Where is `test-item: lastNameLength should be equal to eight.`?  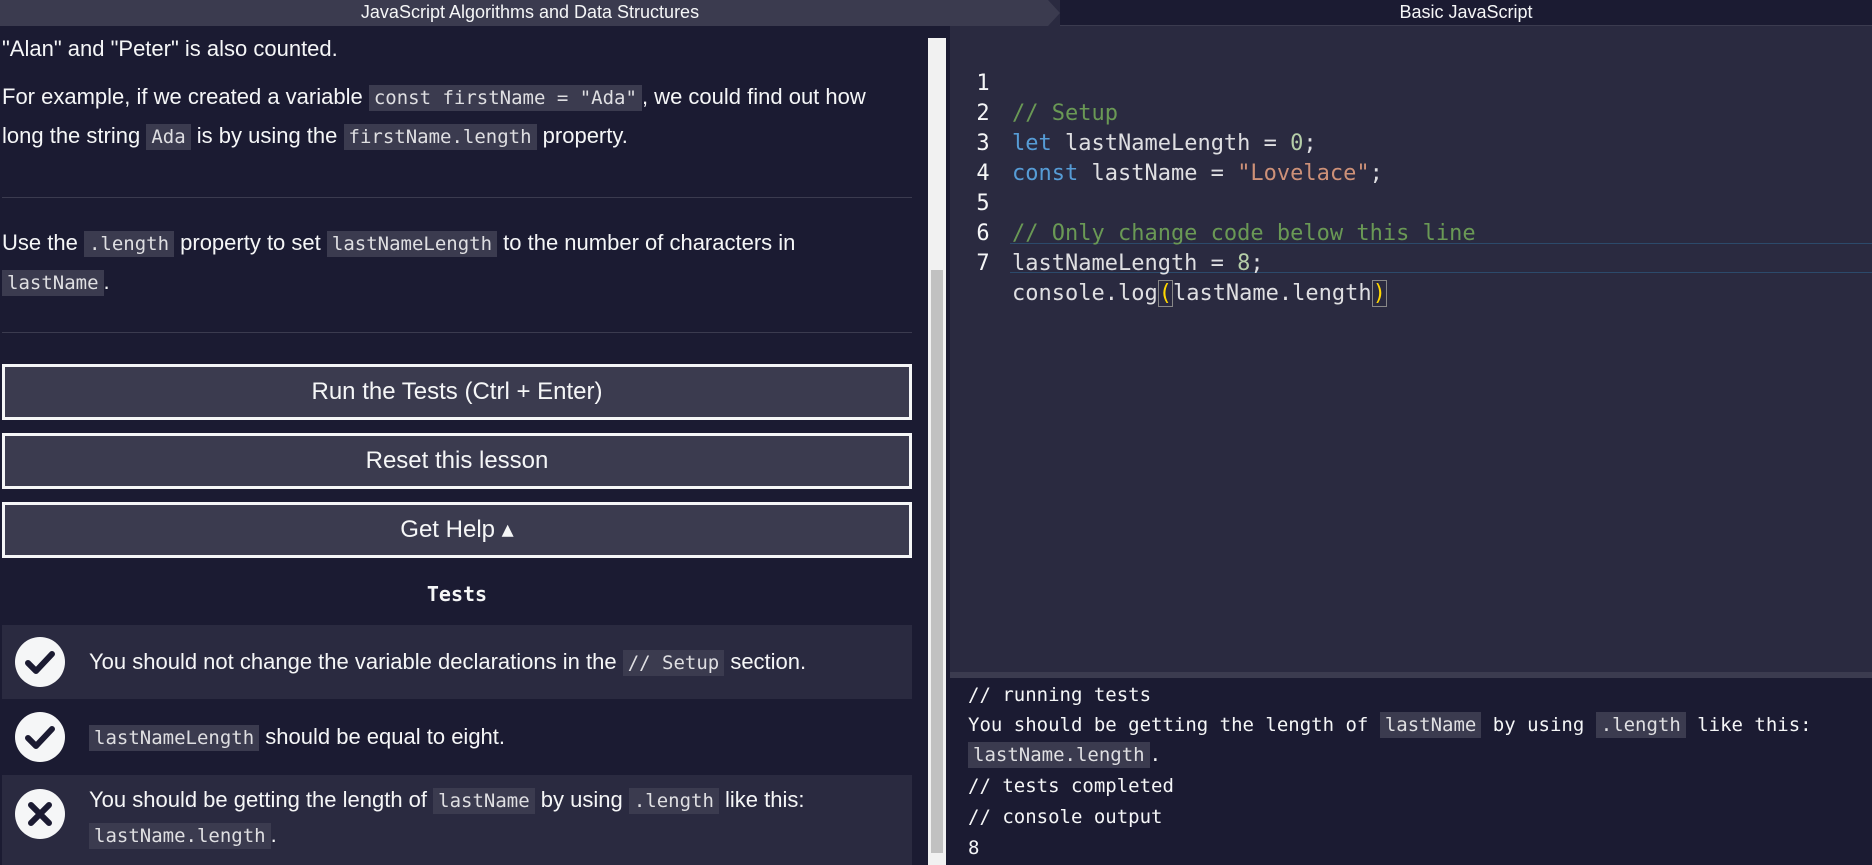
test-item: lastNameLength should be equal to eight. is located at coordinates (457, 737).